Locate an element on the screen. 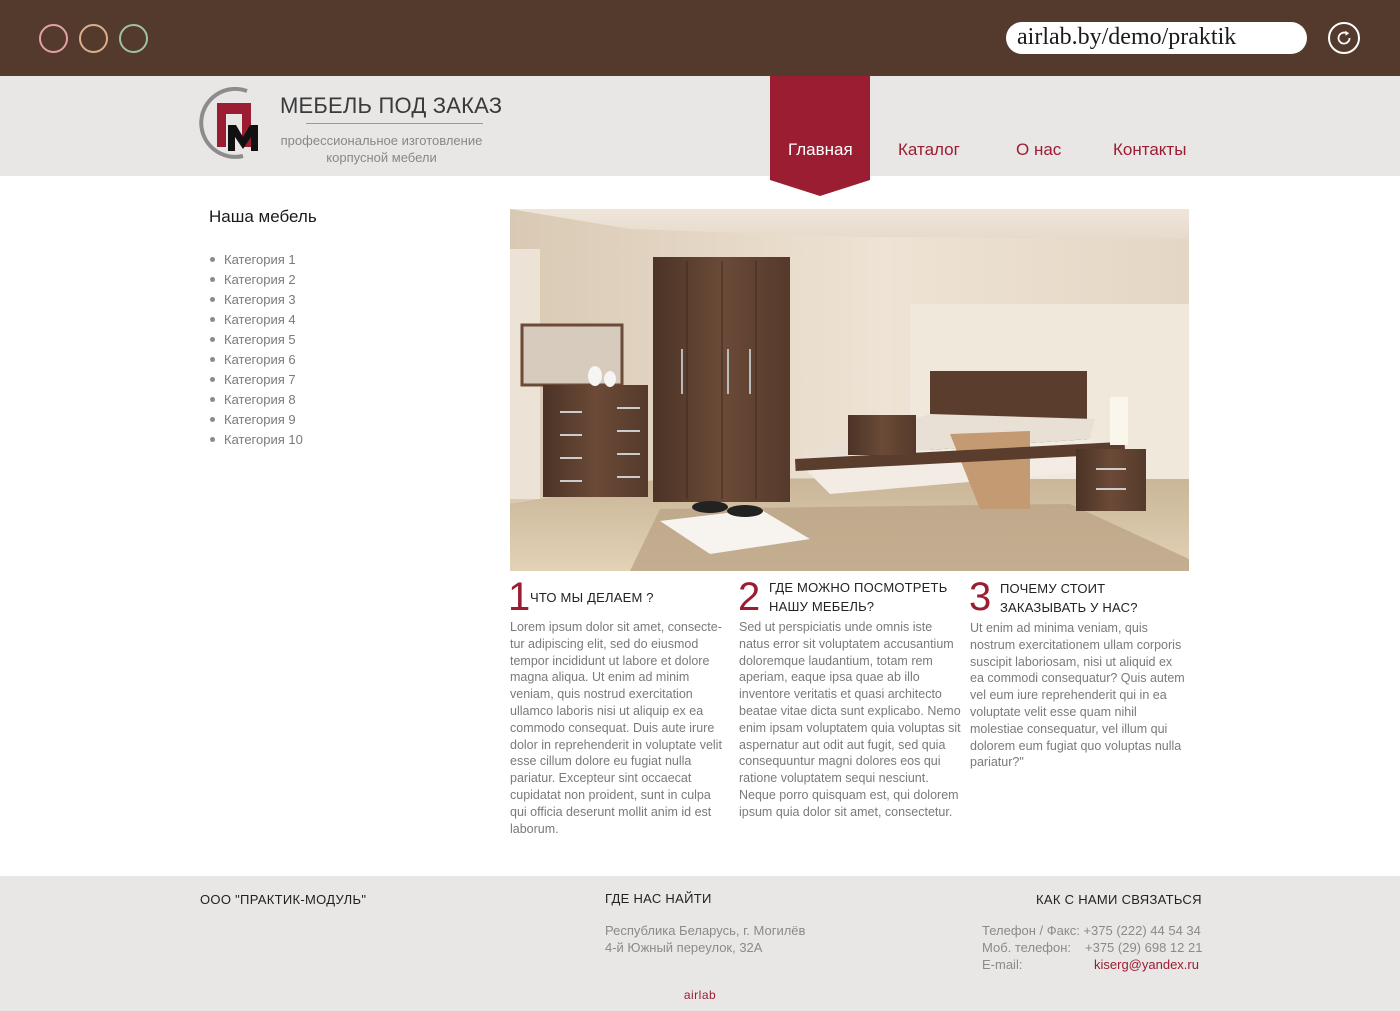  category-label: Категория 7 is located at coordinates (260, 379).